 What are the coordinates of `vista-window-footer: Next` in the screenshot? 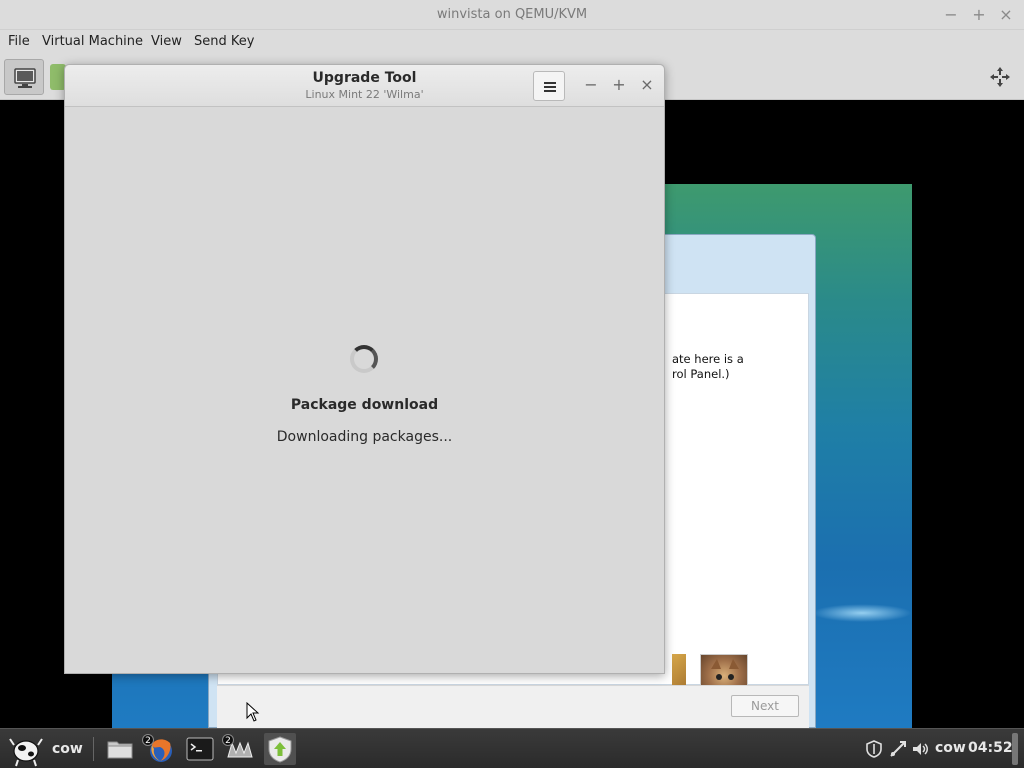 It's located at (513, 707).